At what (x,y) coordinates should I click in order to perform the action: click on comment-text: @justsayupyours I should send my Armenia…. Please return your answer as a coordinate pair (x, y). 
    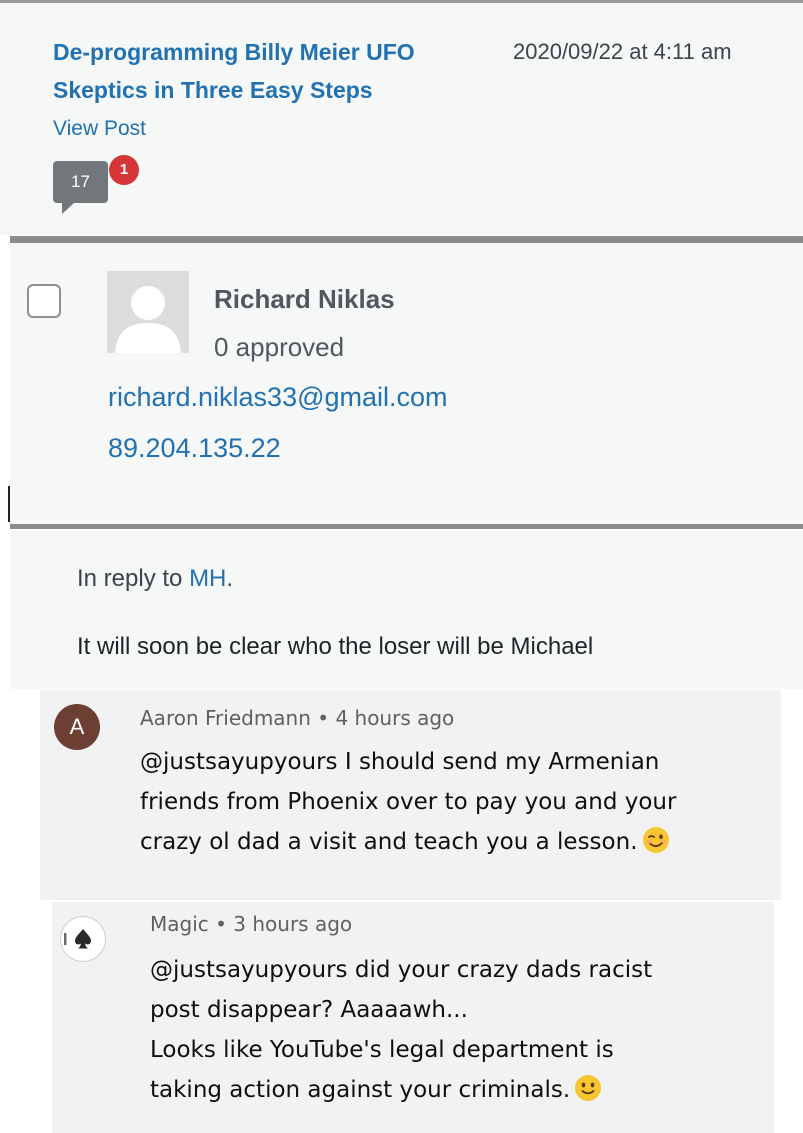
    Looking at the image, I should click on (455, 802).